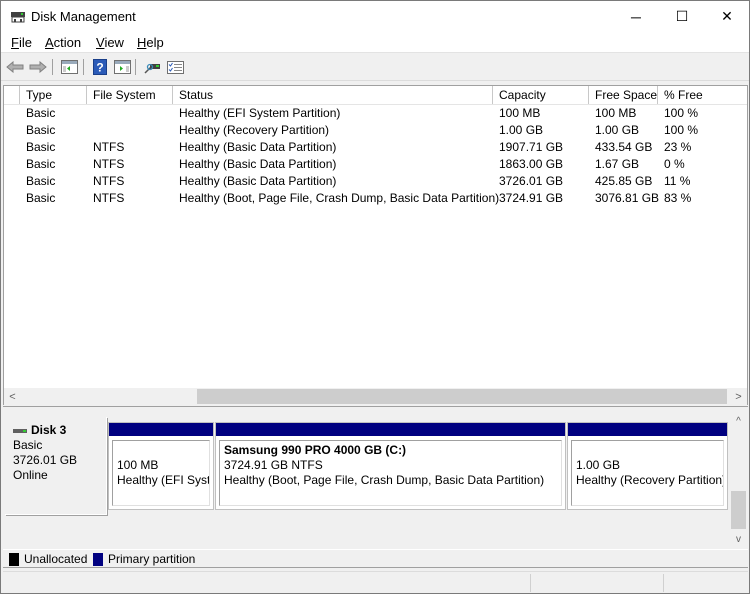 This screenshot has height=594, width=750. Describe the element at coordinates (375, 582) in the screenshot. I see `status-bar` at that location.